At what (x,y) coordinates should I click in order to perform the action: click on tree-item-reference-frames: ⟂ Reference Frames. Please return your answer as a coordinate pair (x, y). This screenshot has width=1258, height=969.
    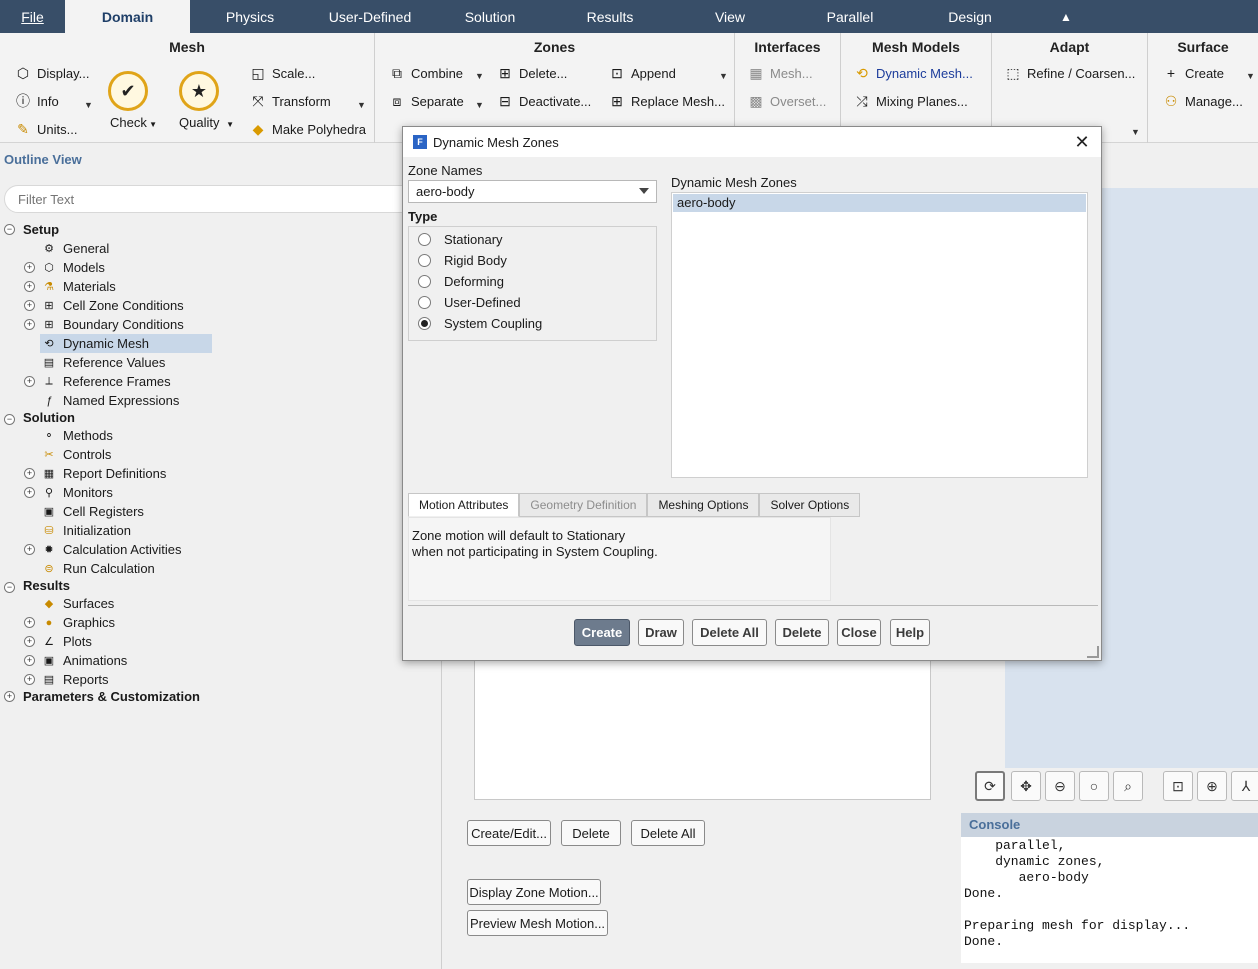
    Looking at the image, I should click on (106, 381).